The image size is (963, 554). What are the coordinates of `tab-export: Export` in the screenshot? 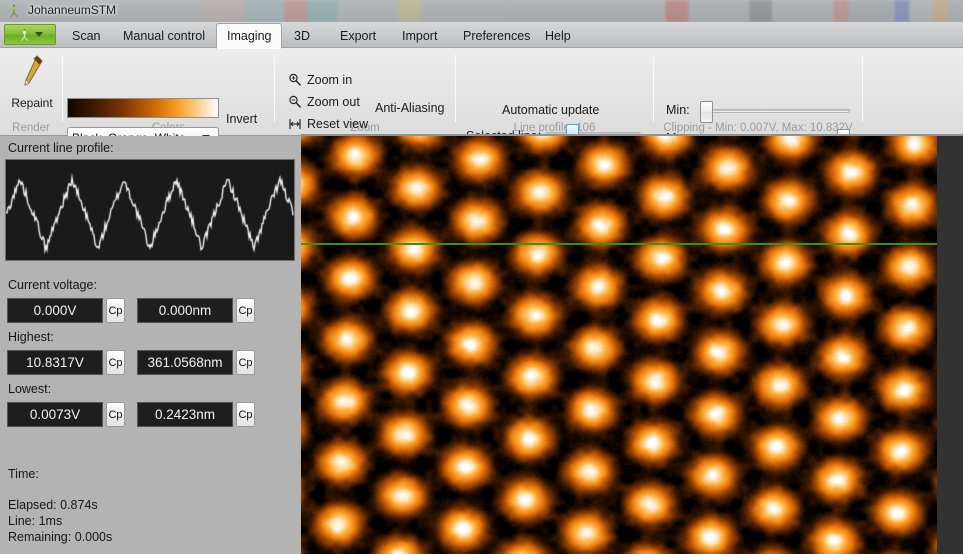 It's located at (358, 36).